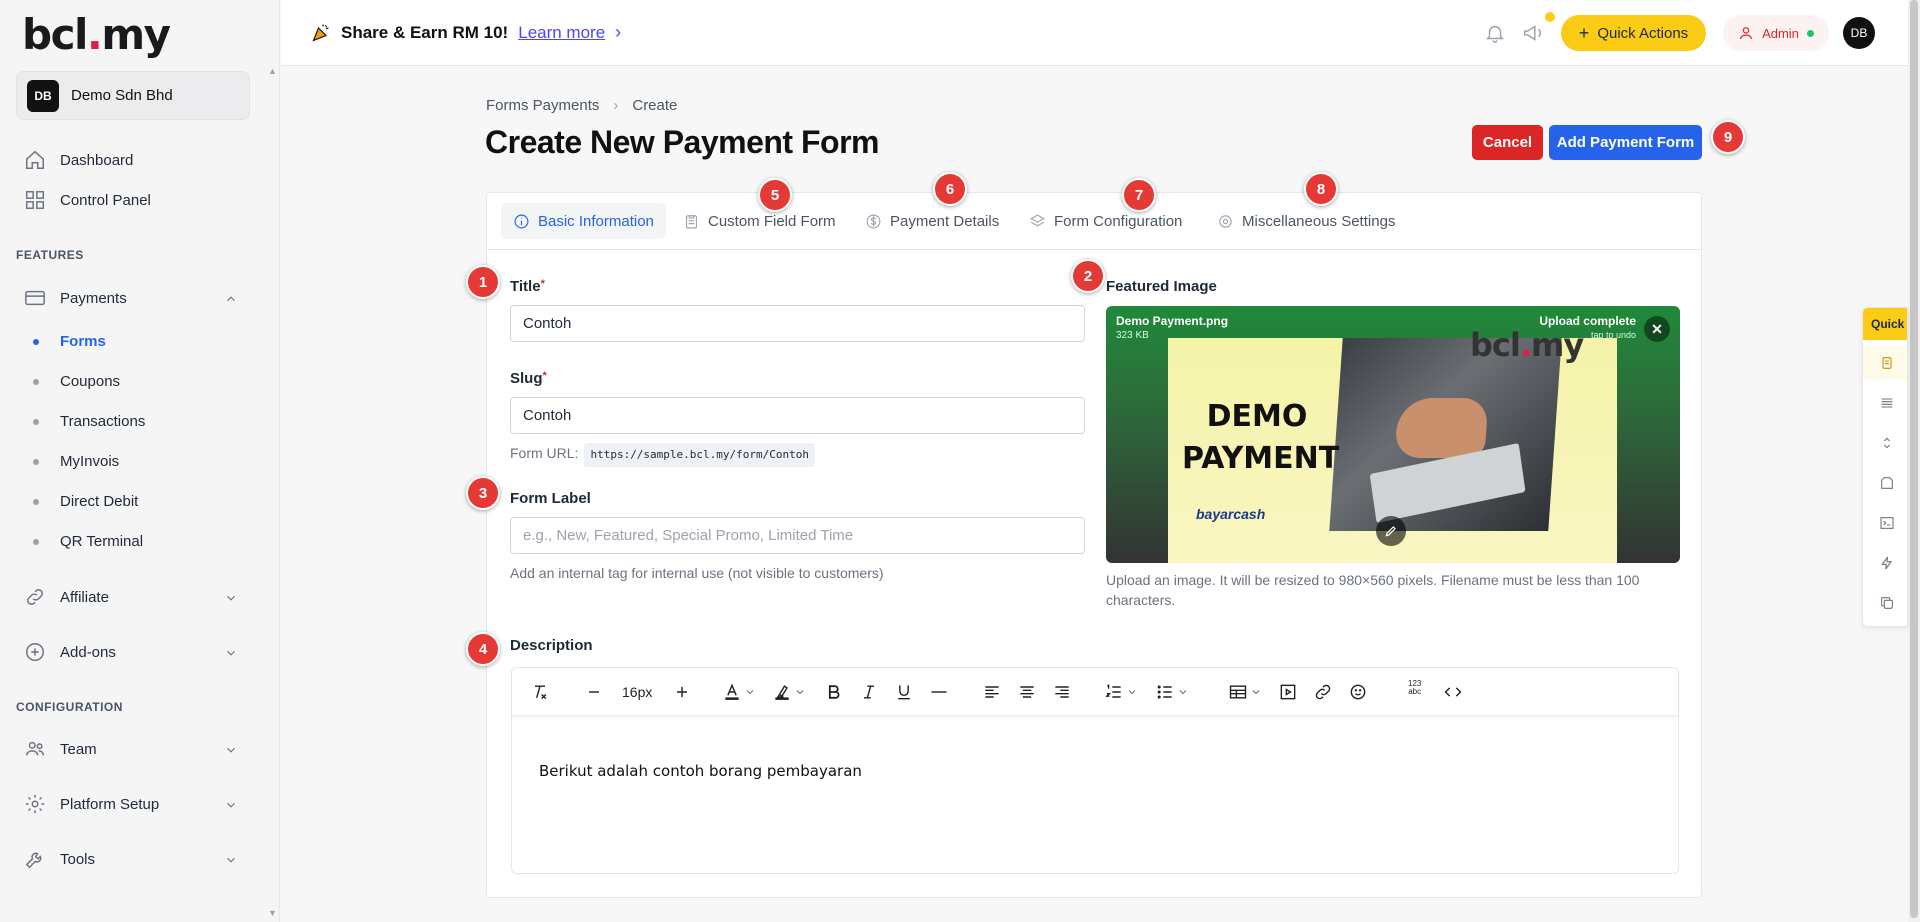 The width and height of the screenshot is (1920, 922). Describe the element at coordinates (700, 771) in the screenshot. I see `description-content: Berikut adalah contoh borang pembayaran` at that location.